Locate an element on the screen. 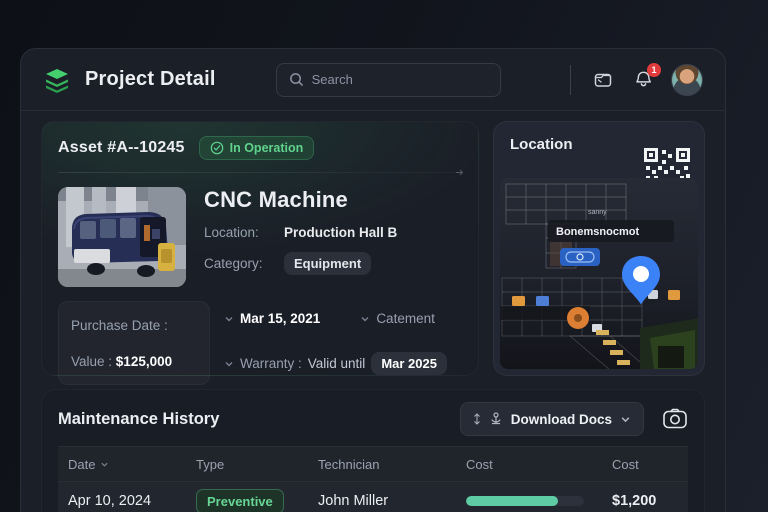 The image size is (768, 512). app-header: Project Detail Search 1 is located at coordinates (373, 80).